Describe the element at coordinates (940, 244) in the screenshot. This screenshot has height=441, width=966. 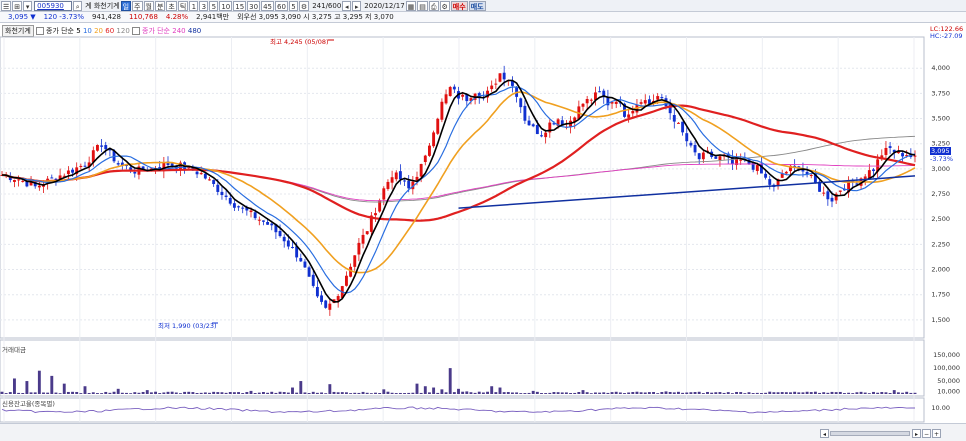
I see `y-tick-label: 2,250` at that location.